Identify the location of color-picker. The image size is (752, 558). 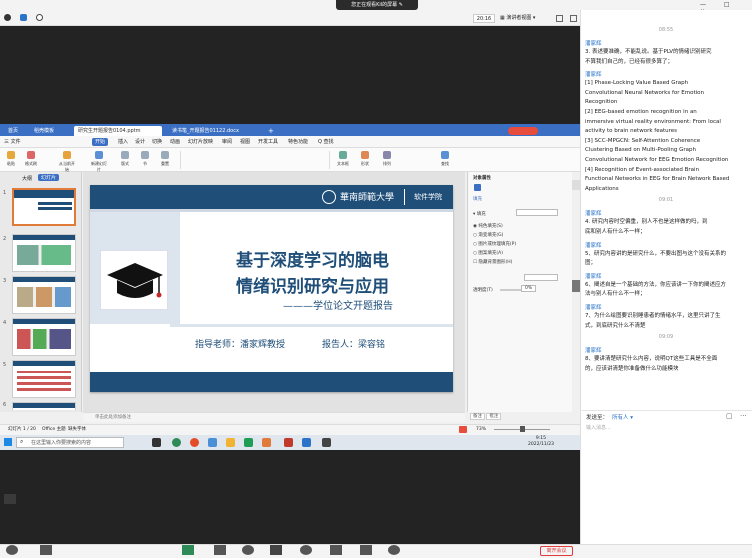
(541, 277).